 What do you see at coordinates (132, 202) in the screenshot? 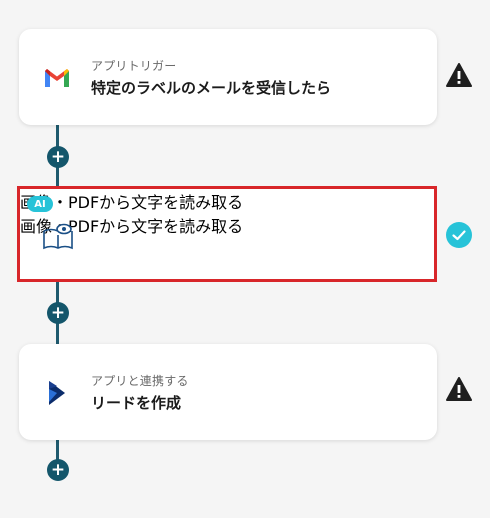
I see `step-subtitle: 画像・PDFから文字を読み取る` at bounding box center [132, 202].